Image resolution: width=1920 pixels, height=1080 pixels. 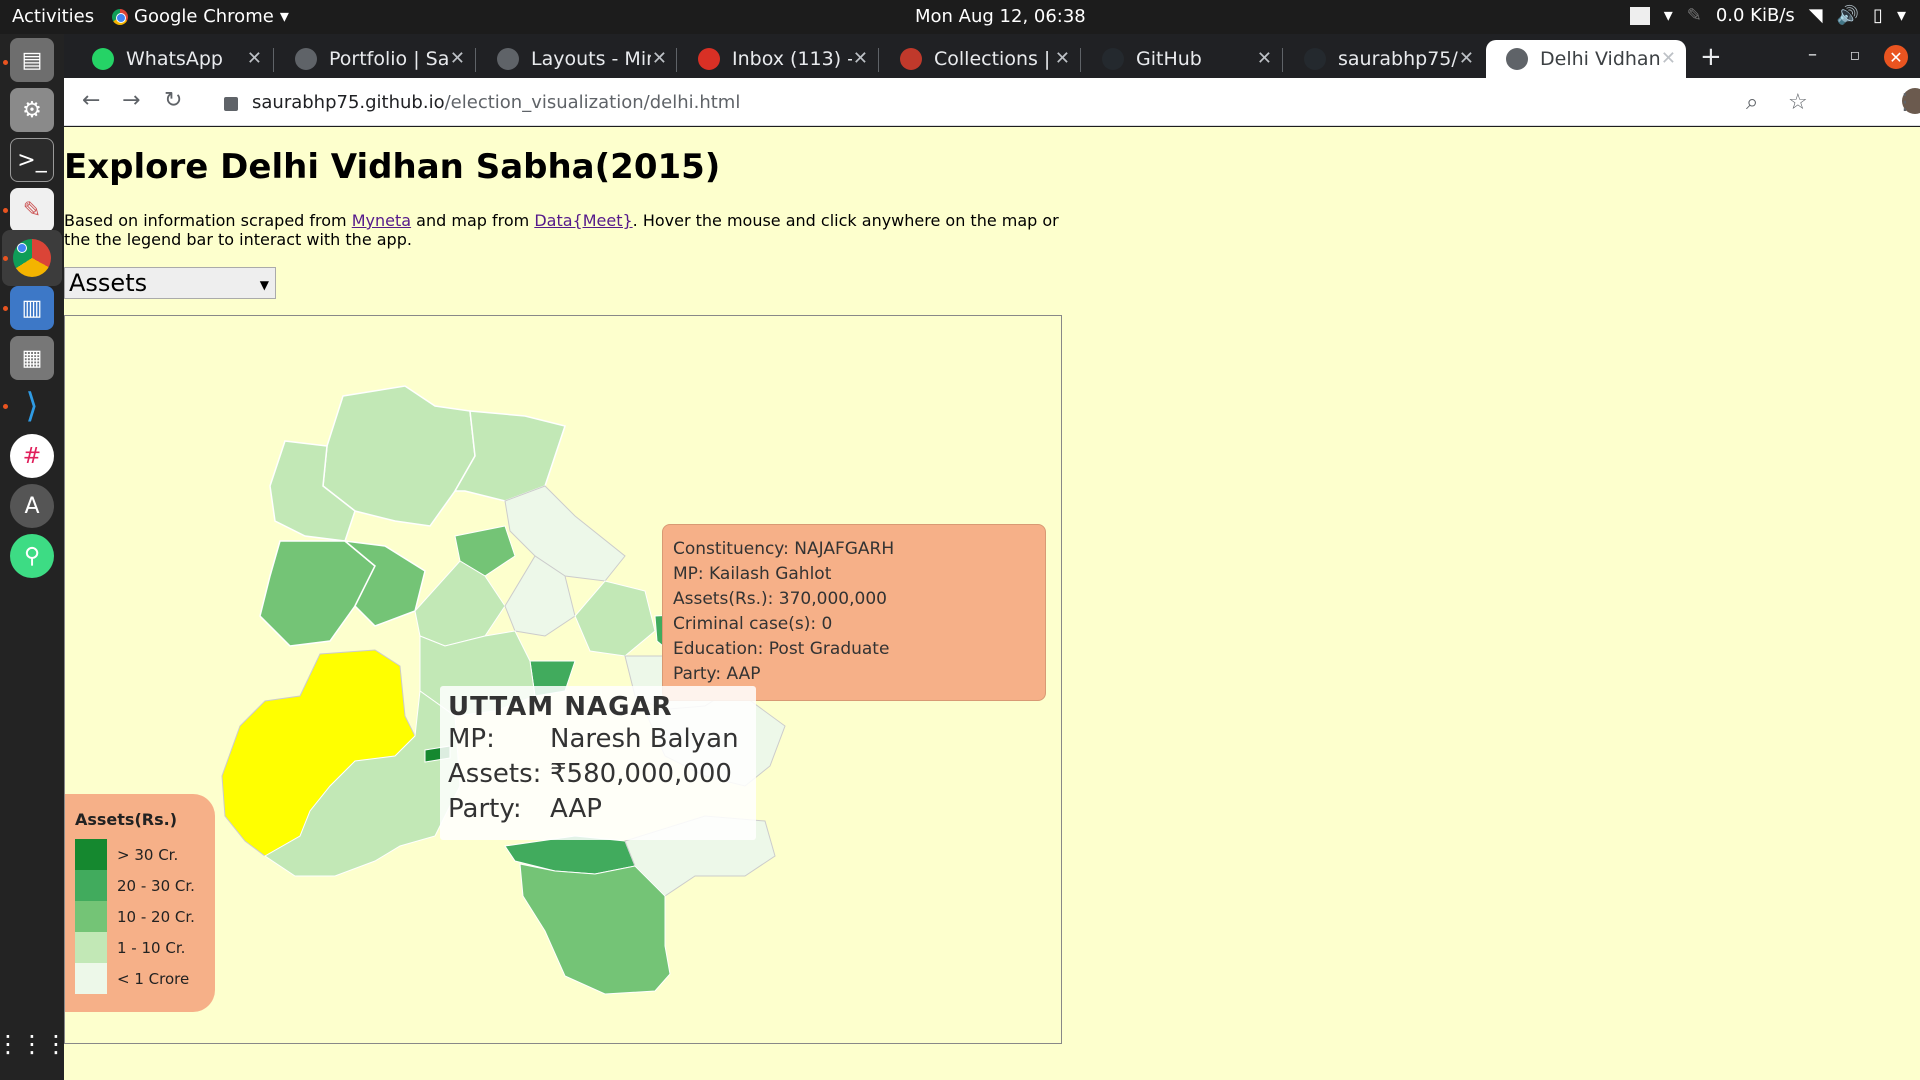 What do you see at coordinates (34, 1044) in the screenshot?
I see `show-apps-icon: ⋮⋮⋮` at bounding box center [34, 1044].